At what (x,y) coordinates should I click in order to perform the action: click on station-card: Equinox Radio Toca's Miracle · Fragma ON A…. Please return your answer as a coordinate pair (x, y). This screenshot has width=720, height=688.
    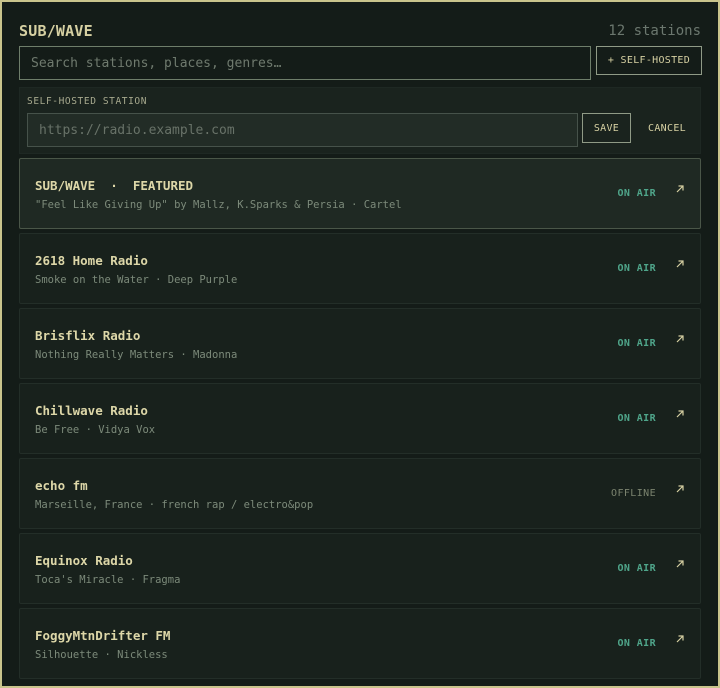
    Looking at the image, I should click on (360, 568).